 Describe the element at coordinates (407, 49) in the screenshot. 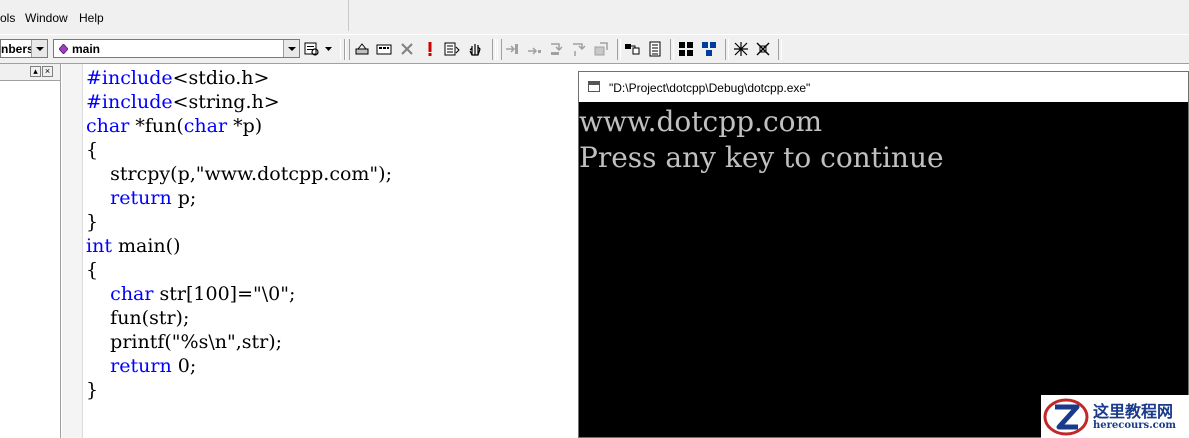

I see `stop-build-icon` at that location.